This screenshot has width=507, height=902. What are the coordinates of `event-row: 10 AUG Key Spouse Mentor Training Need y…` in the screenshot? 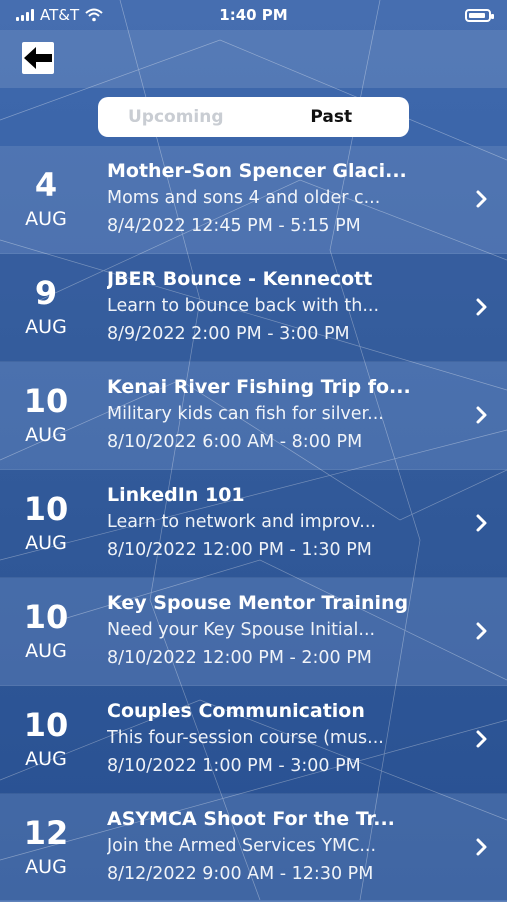 It's located at (253, 632).